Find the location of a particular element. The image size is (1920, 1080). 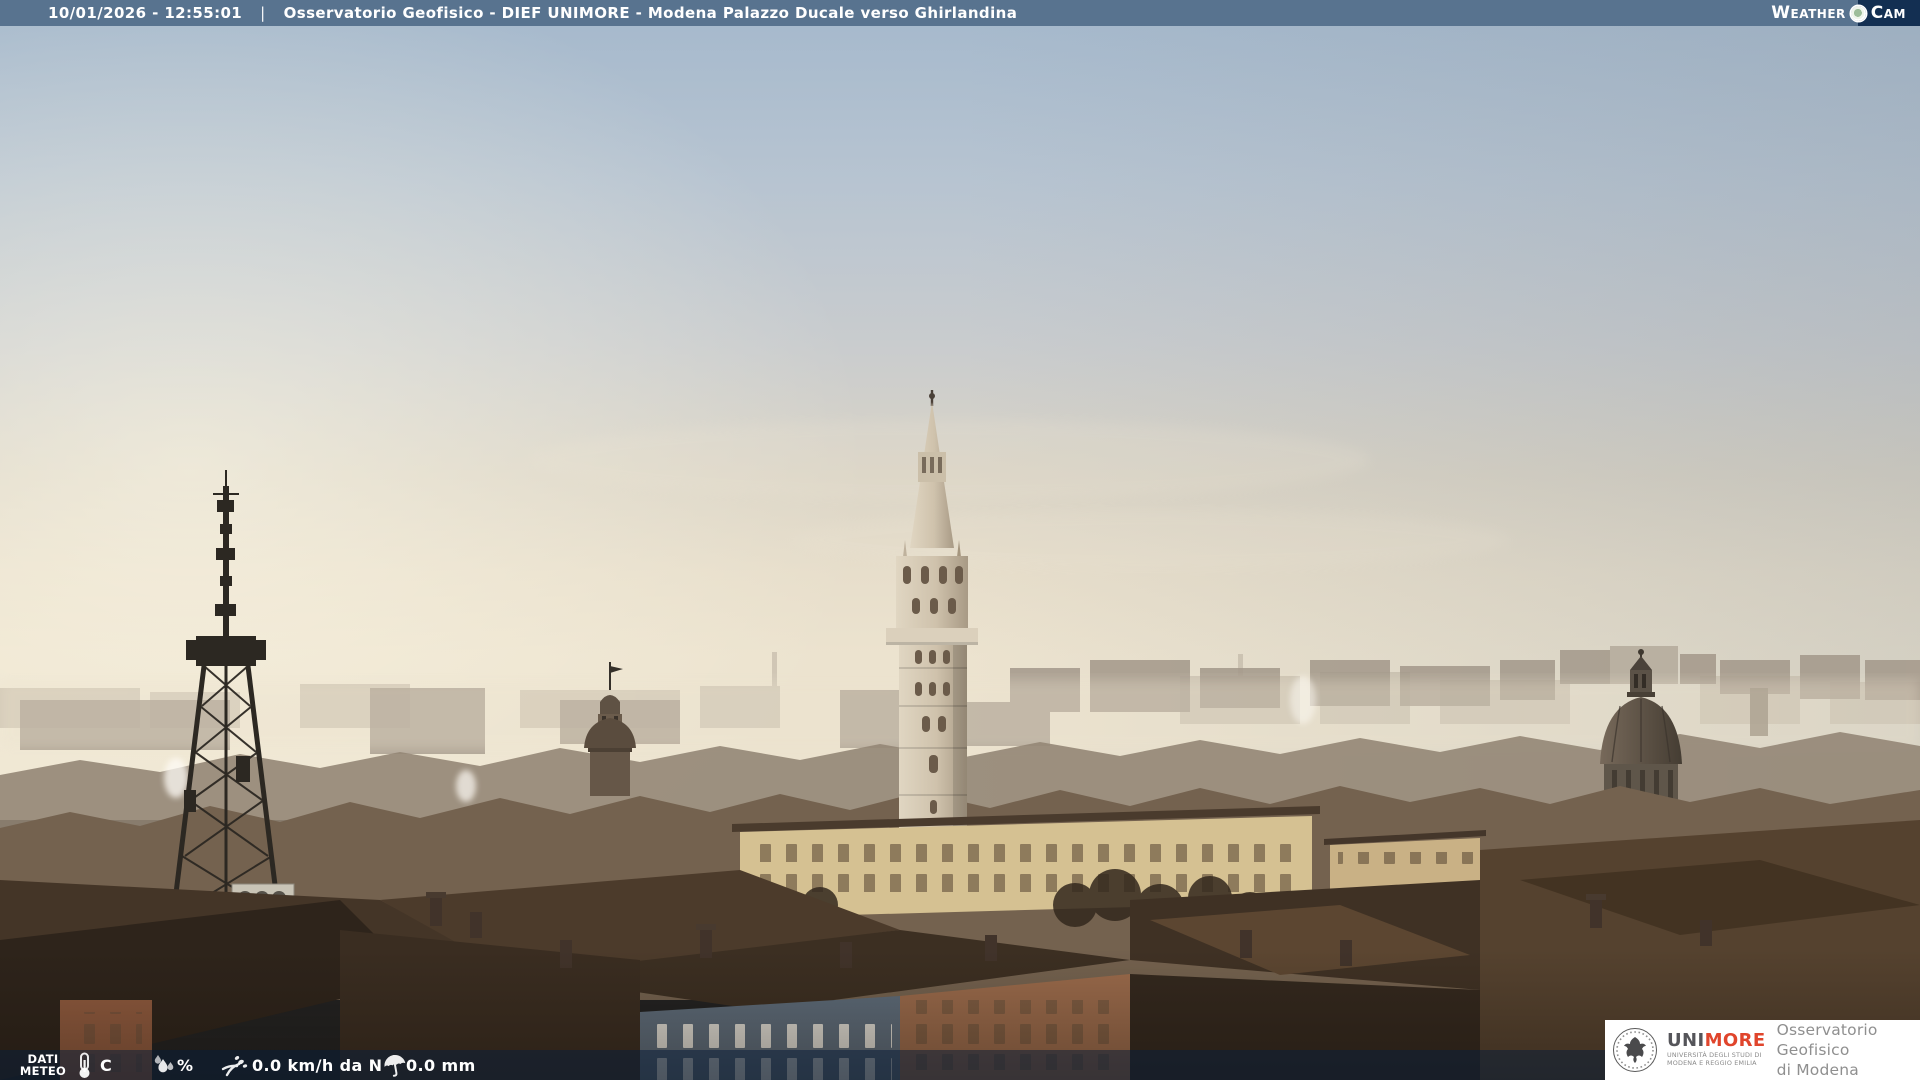

rain-group is located at coordinates (395, 1065).